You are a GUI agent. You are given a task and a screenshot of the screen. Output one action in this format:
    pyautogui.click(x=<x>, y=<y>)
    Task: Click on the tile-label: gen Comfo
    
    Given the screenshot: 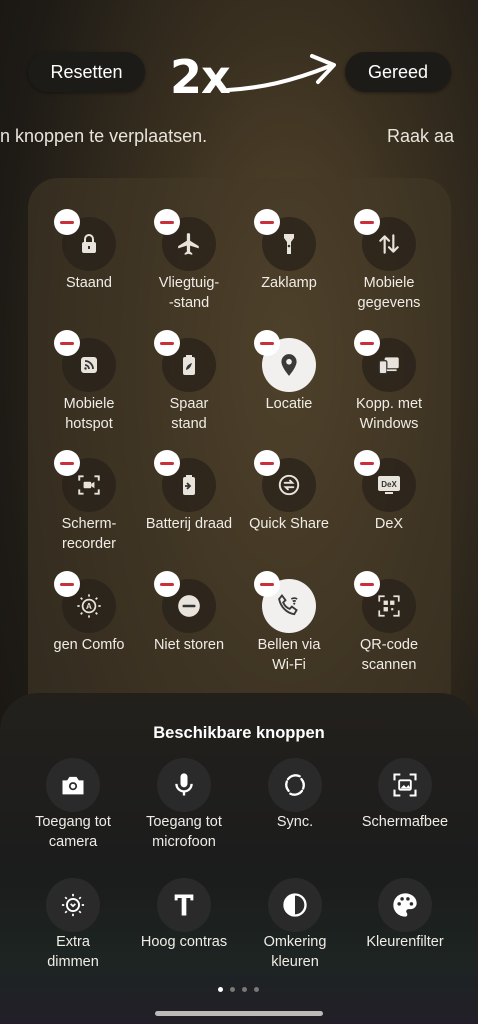 What is the action you would take?
    pyautogui.click(x=89, y=645)
    